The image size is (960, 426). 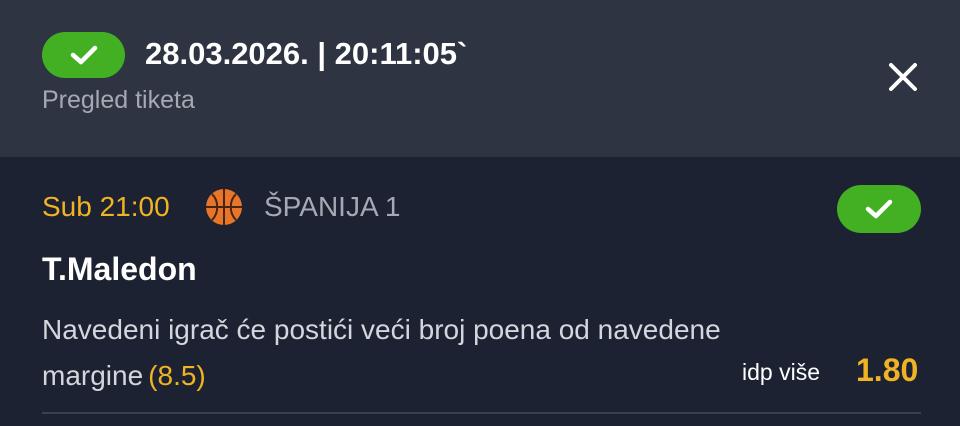 What do you see at coordinates (118, 100) in the screenshot?
I see `ticket-subtitle: Pregled tiketa` at bounding box center [118, 100].